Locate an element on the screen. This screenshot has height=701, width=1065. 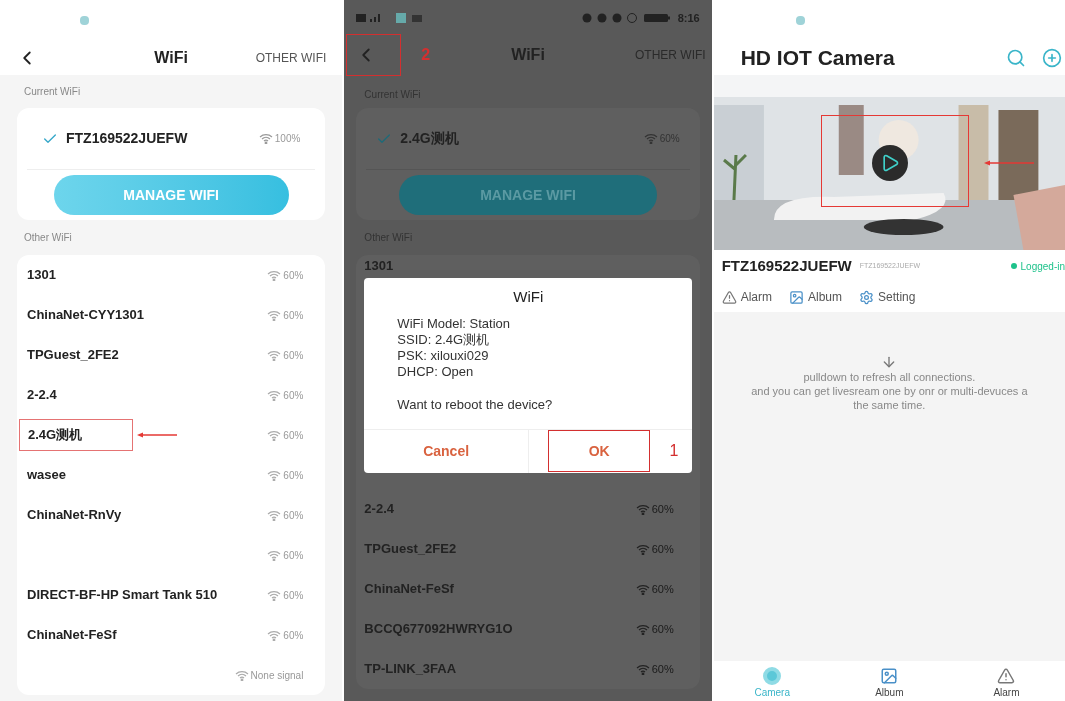
wifi-name: ChinaNet-RnVy is located at coordinates (74, 515).